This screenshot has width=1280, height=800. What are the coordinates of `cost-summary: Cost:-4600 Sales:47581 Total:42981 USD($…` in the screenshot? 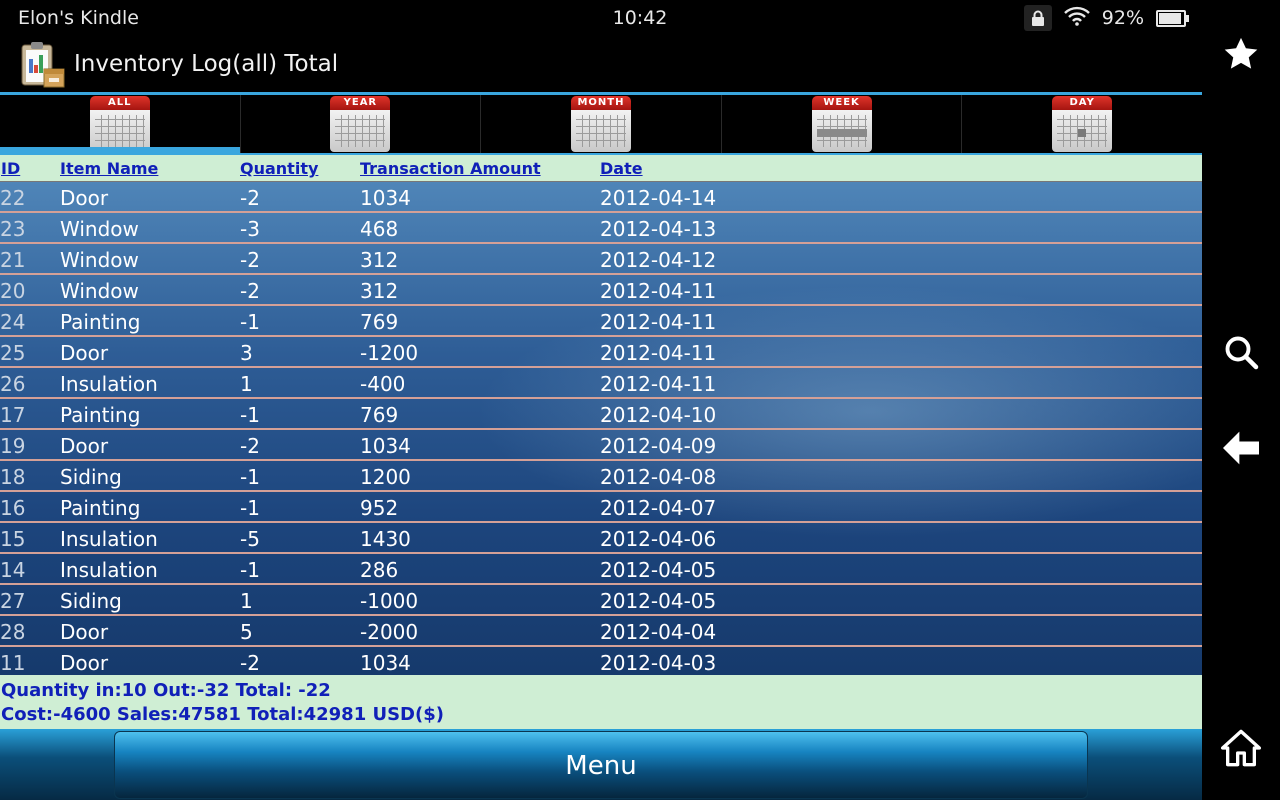 It's located at (222, 714).